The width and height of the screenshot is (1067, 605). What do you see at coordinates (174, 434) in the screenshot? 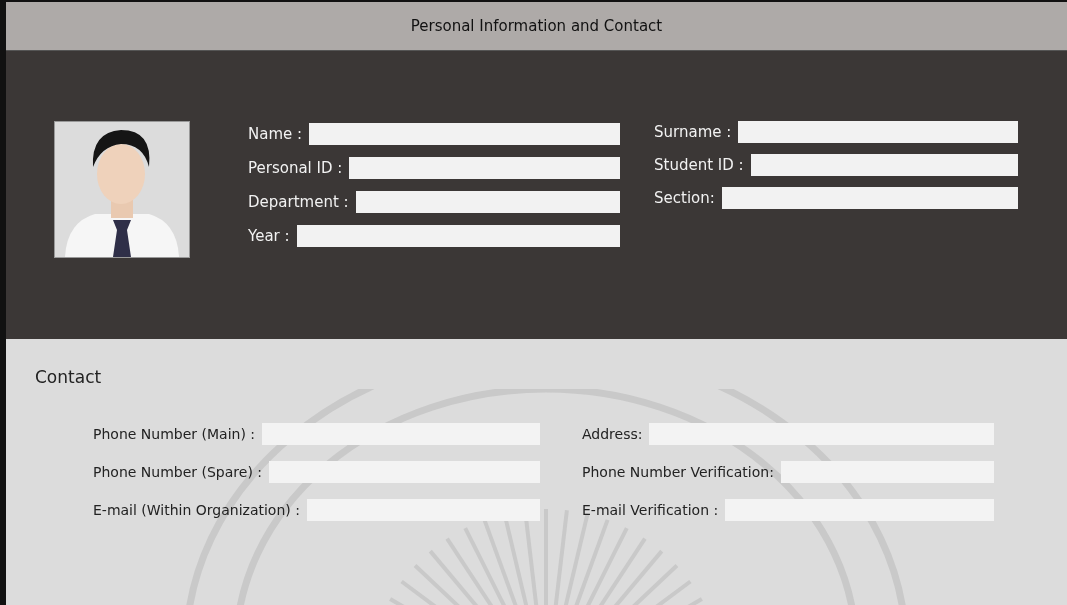
I see `field-label: Phone Number (Main) :` at bounding box center [174, 434].